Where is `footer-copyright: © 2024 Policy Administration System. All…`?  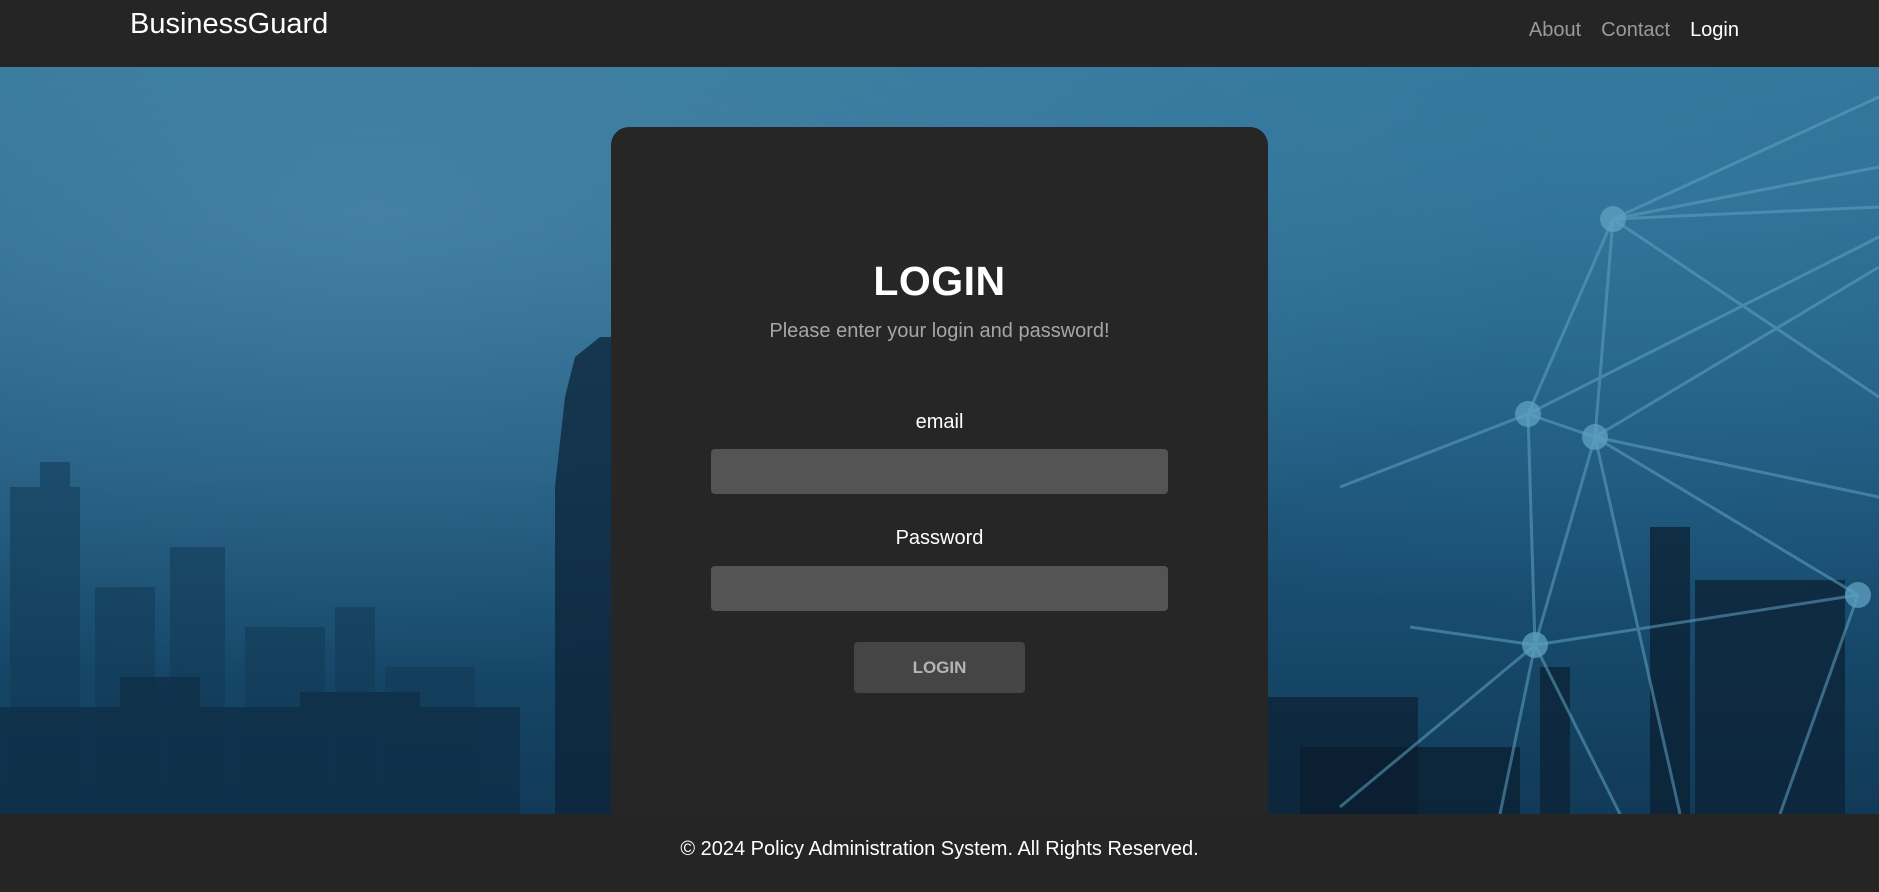 footer-copyright: © 2024 Policy Administration System. All… is located at coordinates (939, 849).